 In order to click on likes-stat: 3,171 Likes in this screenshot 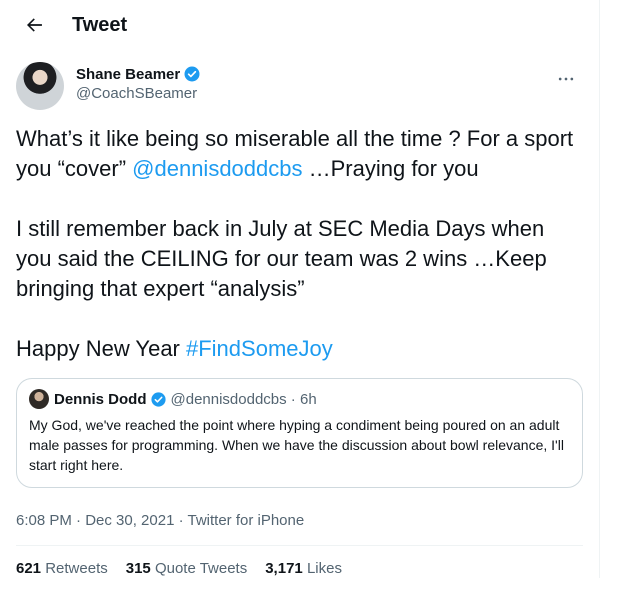, I will do `click(303, 568)`.